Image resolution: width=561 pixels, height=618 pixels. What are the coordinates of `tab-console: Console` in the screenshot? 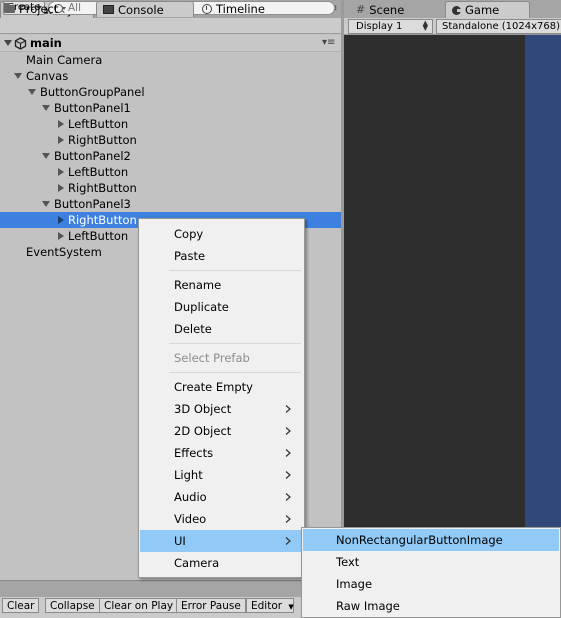 It's located at (145, 9).